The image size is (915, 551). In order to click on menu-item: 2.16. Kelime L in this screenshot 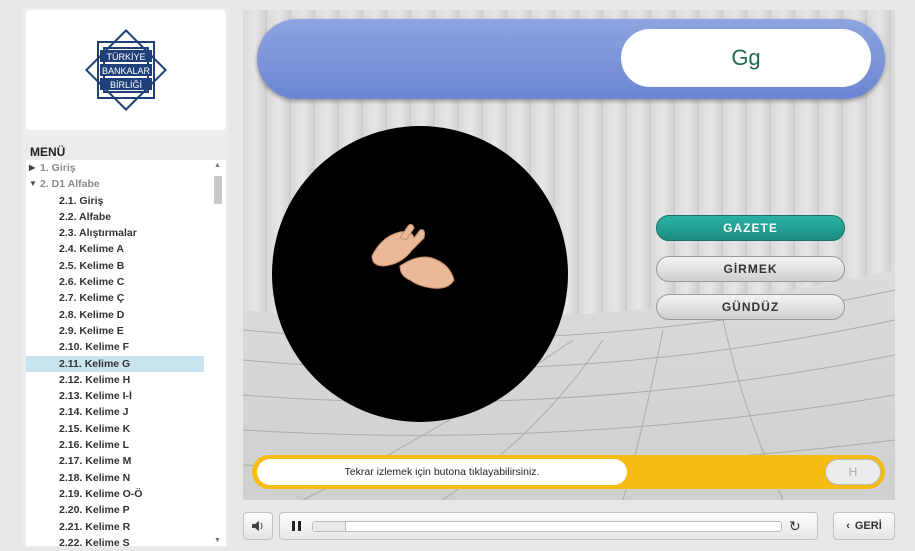, I will do `click(126, 445)`.